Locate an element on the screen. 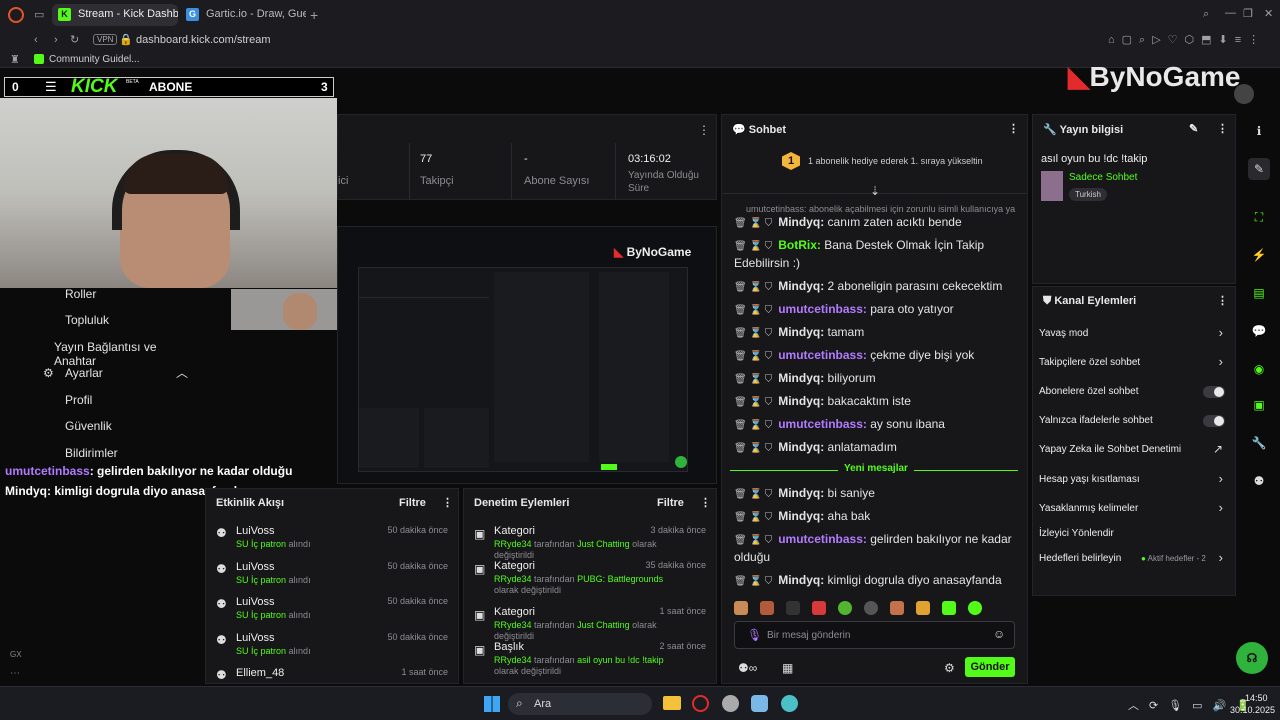 The image size is (1280, 720). chat-message: 🗑 ⌛ ⛉ umutcetinbass: çekme diye bişi yok is located at coordinates (876, 356).